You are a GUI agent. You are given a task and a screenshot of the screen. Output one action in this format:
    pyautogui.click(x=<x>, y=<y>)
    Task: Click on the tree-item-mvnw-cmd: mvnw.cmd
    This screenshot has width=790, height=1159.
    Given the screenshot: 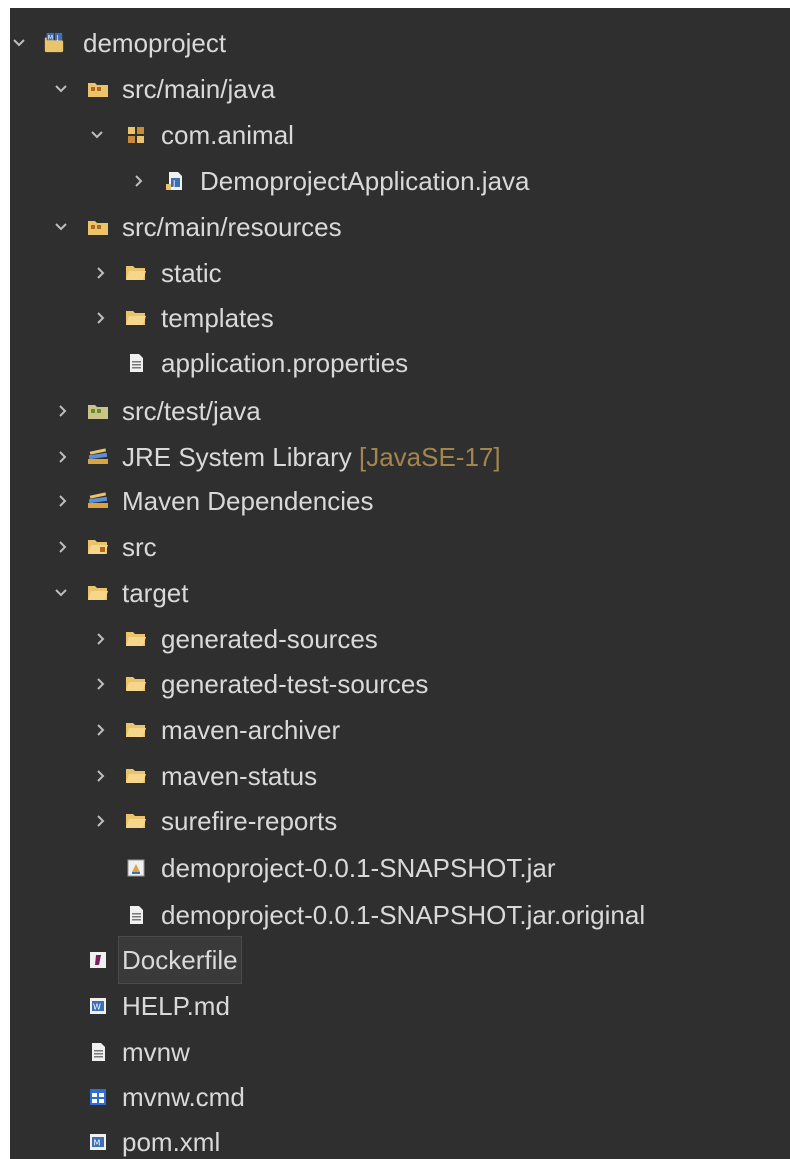 What is the action you would take?
    pyautogui.click(x=400, y=1097)
    